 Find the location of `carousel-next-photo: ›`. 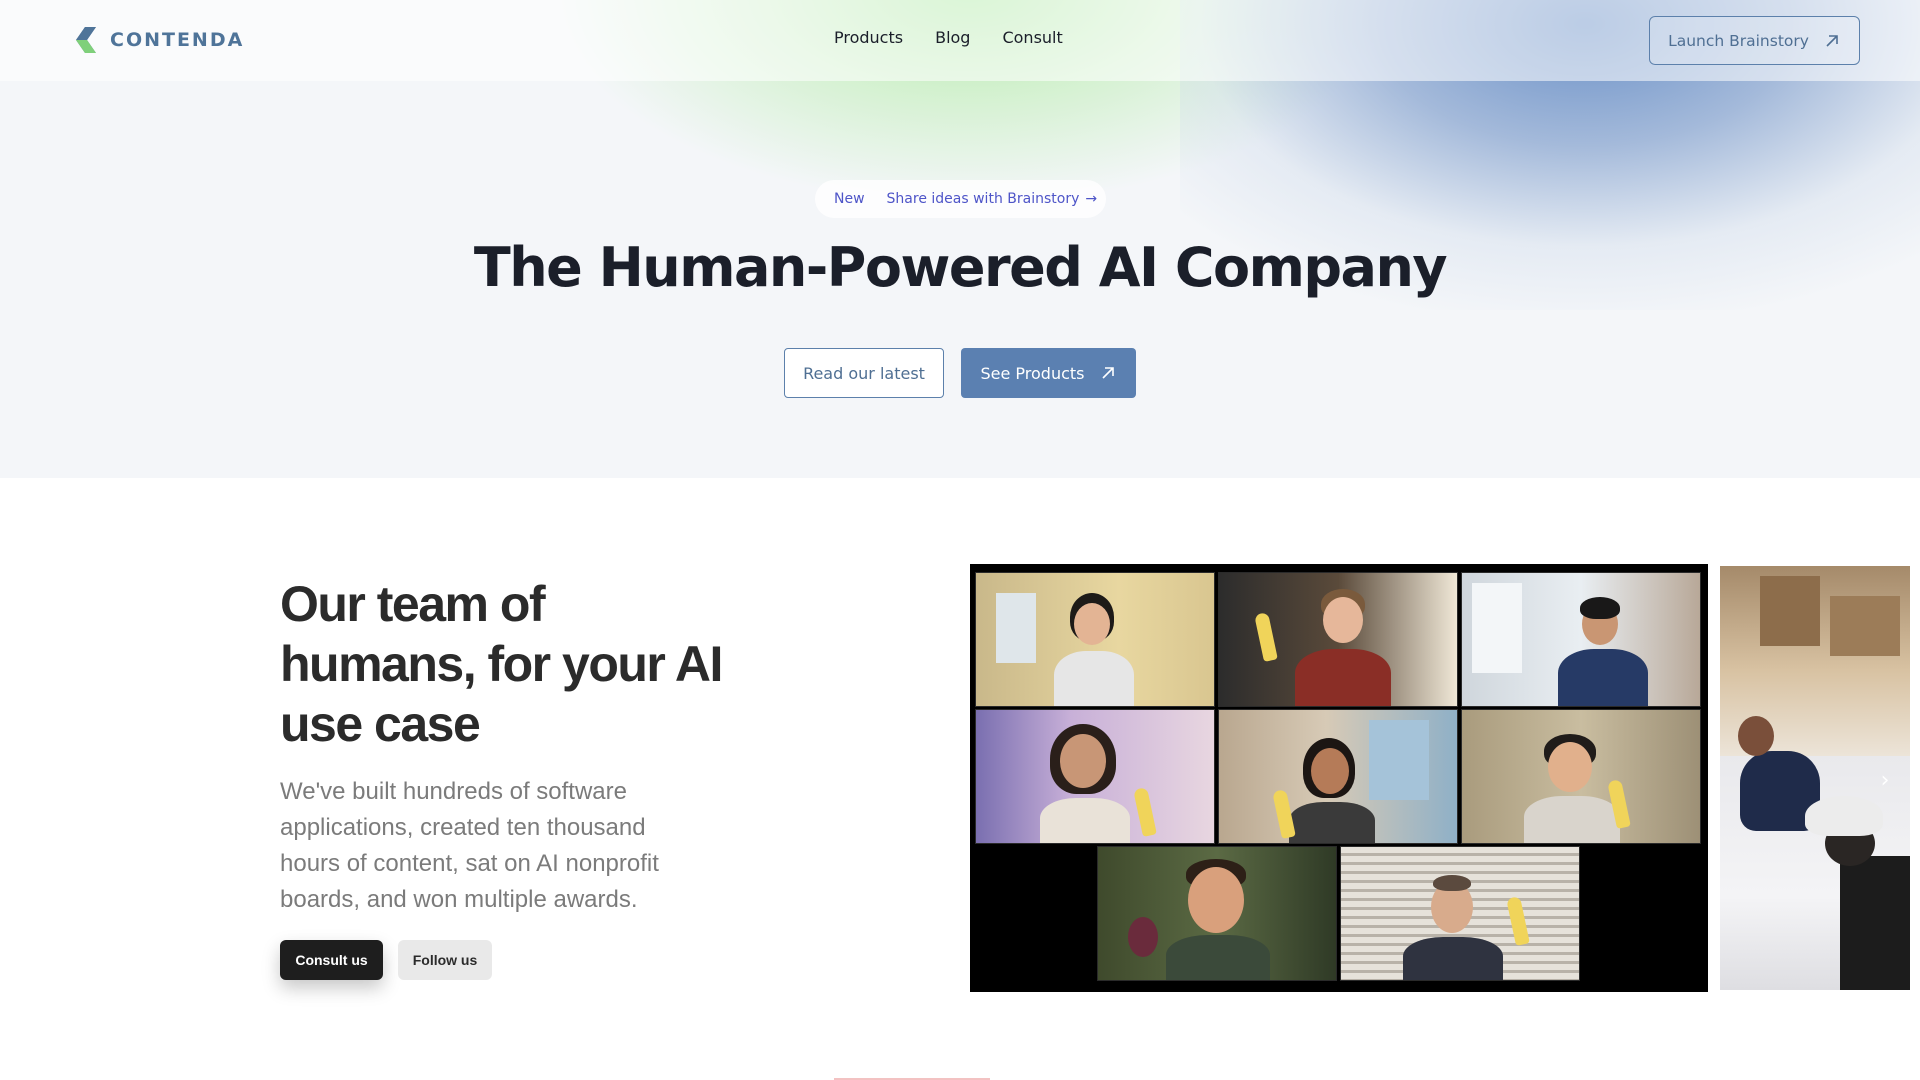

carousel-next-photo: › is located at coordinates (1815, 778).